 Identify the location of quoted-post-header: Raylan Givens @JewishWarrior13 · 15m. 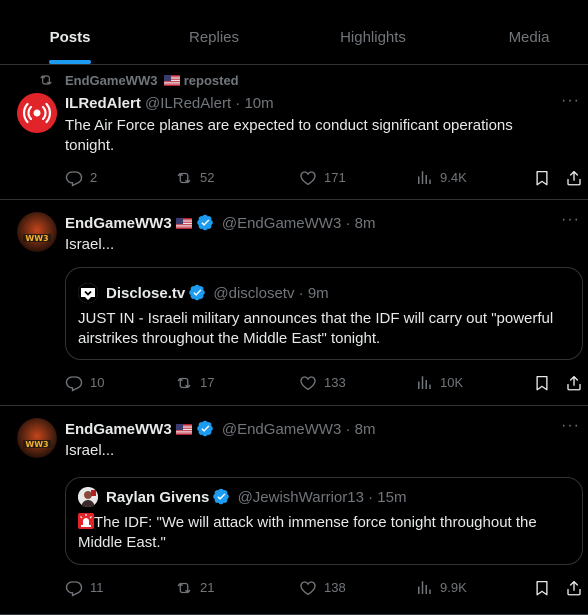
(256, 497).